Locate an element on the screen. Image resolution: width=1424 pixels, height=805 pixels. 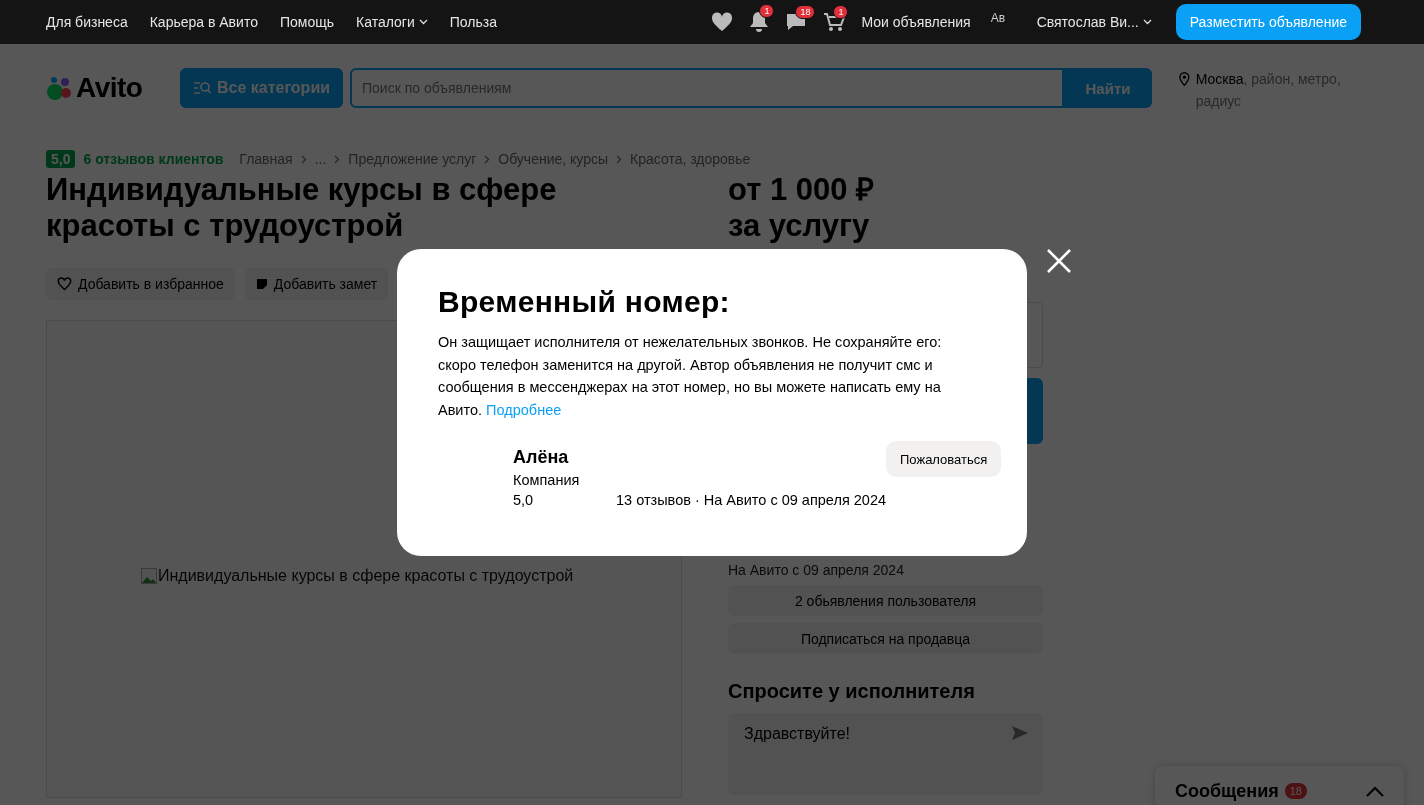
seller-name: Алёна is located at coordinates (541, 457).